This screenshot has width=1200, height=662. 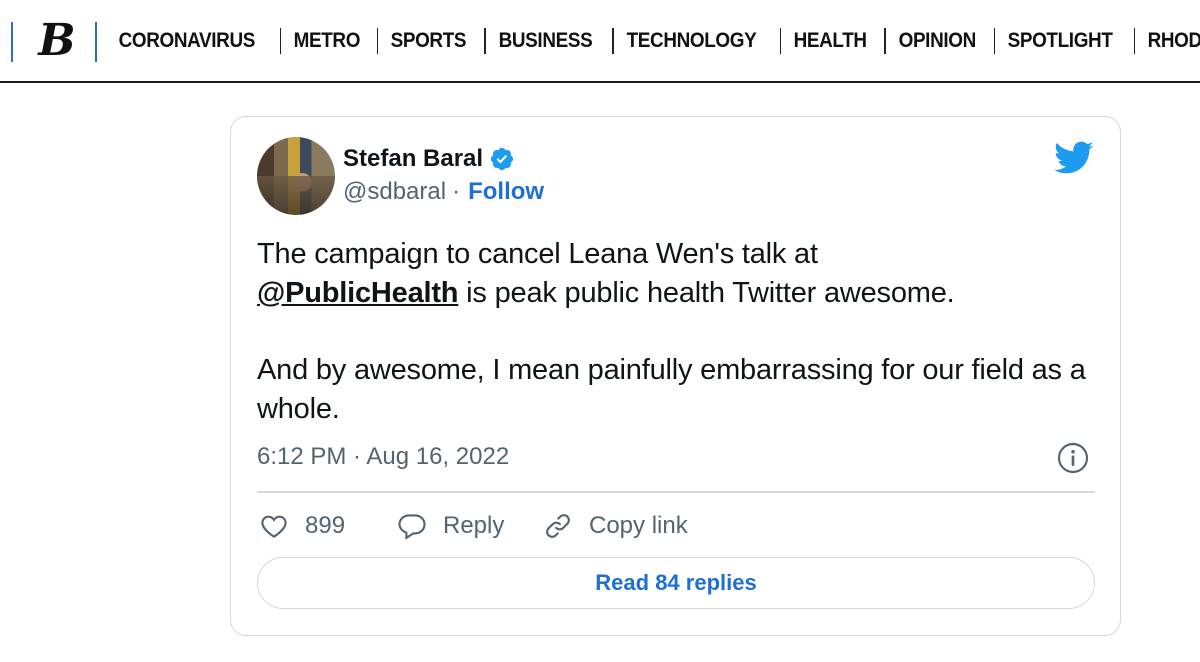 I want to click on copy-link-label: Copy link, so click(x=638, y=525).